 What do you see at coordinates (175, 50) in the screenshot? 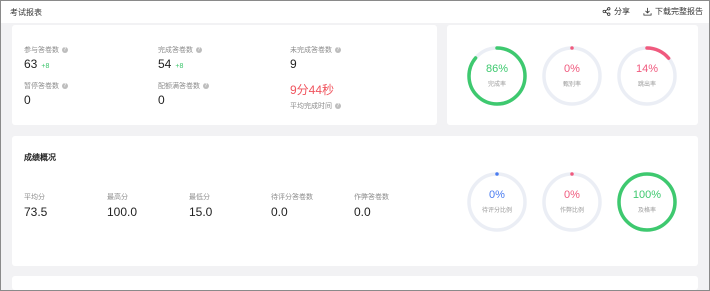
I see `completed-label-text: 完成答卷数` at bounding box center [175, 50].